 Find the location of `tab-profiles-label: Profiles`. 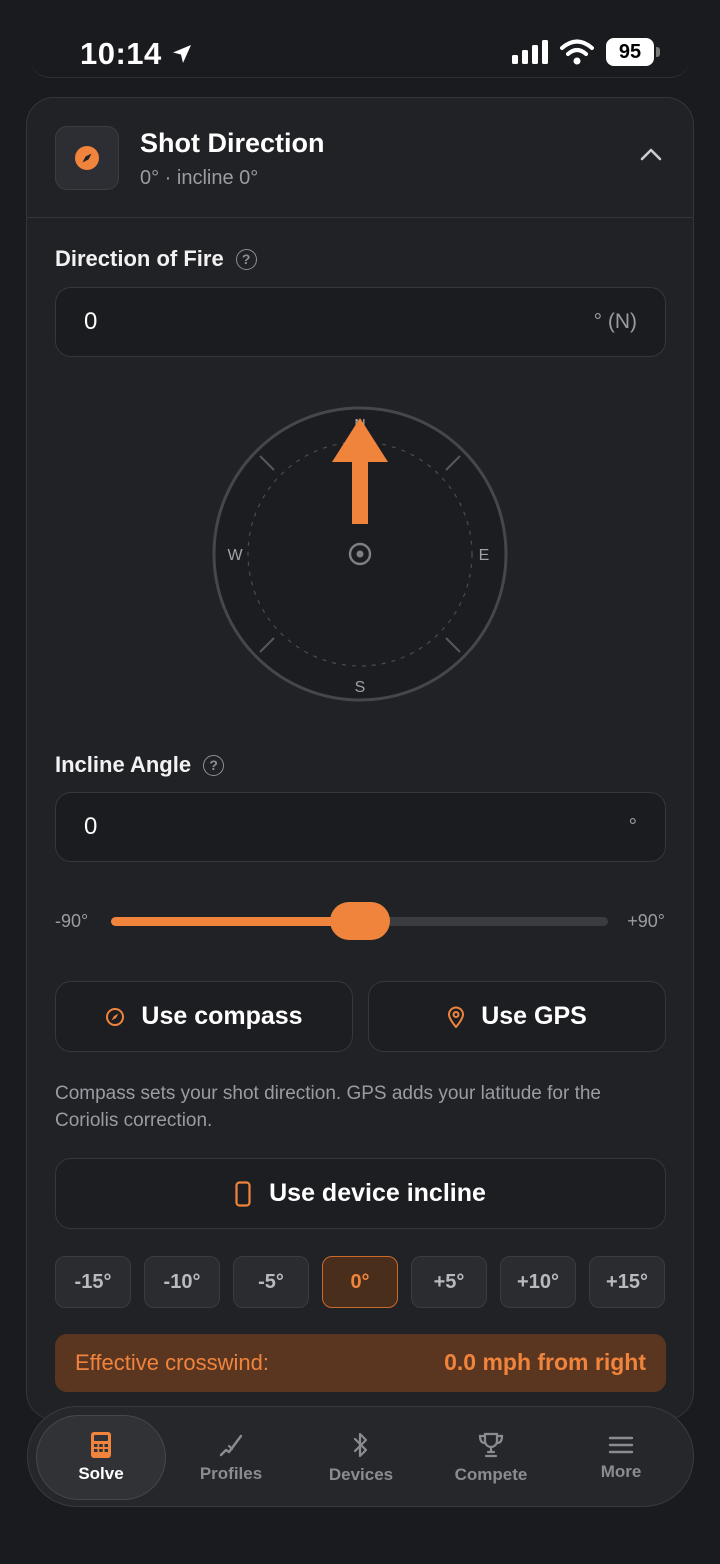

tab-profiles-label: Profiles is located at coordinates (231, 1473).